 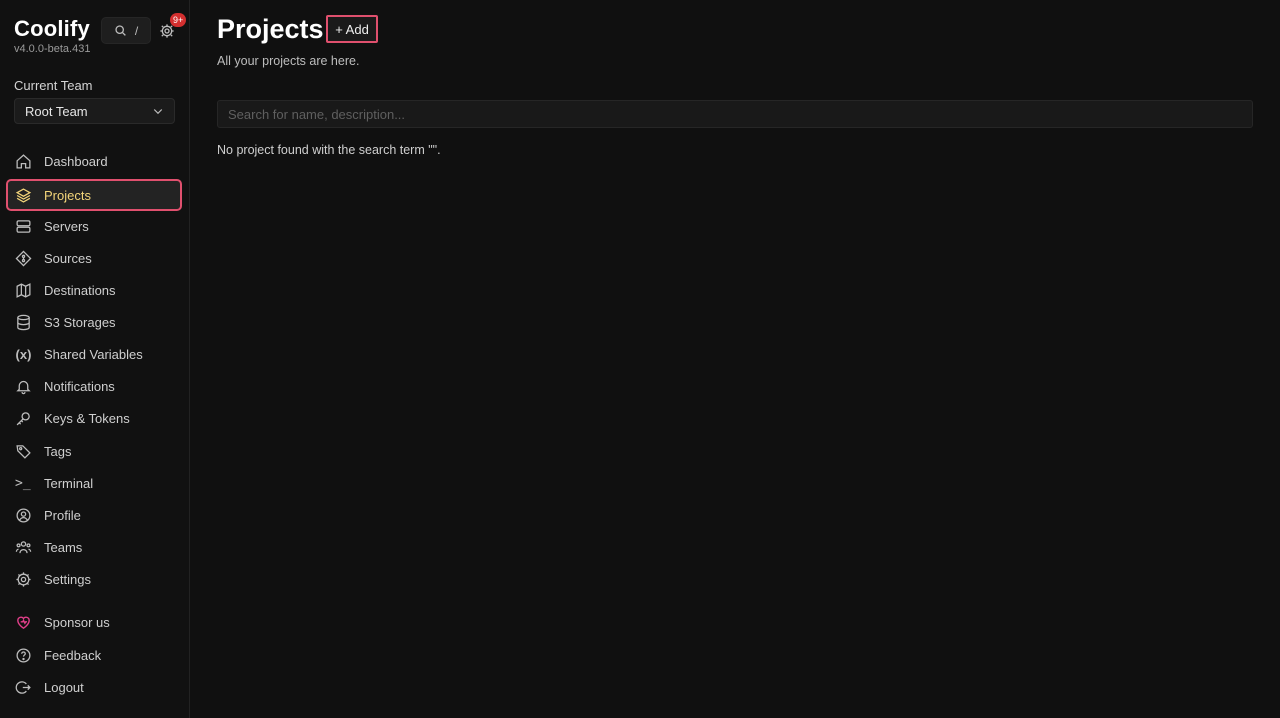 I want to click on sidebar-item-label: S3 Storages, so click(x=80, y=322).